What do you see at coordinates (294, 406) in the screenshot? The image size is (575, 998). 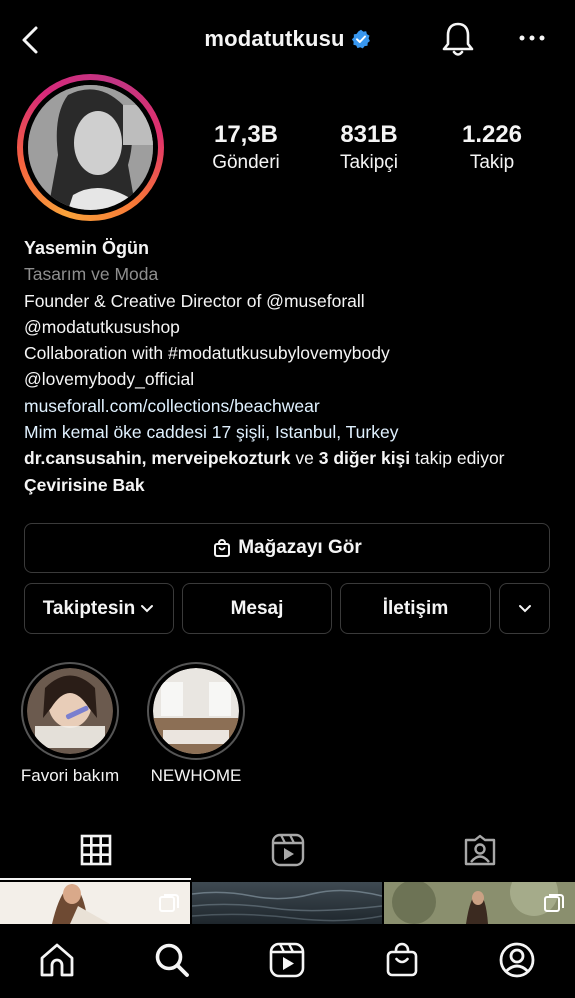 I see `bio-website-link: museforall.com/collections/beachwear` at bounding box center [294, 406].